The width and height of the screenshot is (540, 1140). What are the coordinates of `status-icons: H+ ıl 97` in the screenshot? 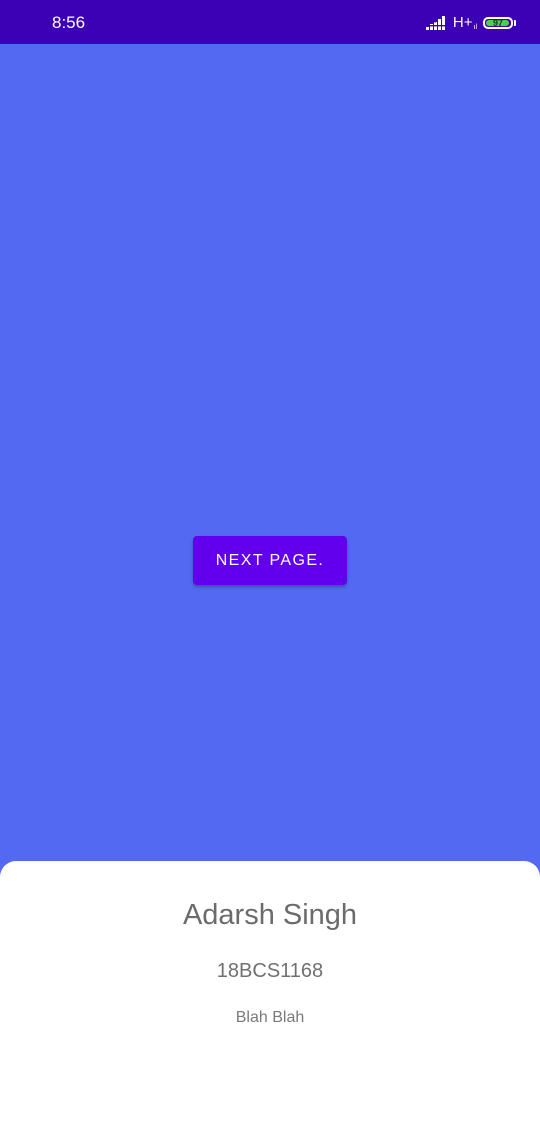 It's located at (470, 23).